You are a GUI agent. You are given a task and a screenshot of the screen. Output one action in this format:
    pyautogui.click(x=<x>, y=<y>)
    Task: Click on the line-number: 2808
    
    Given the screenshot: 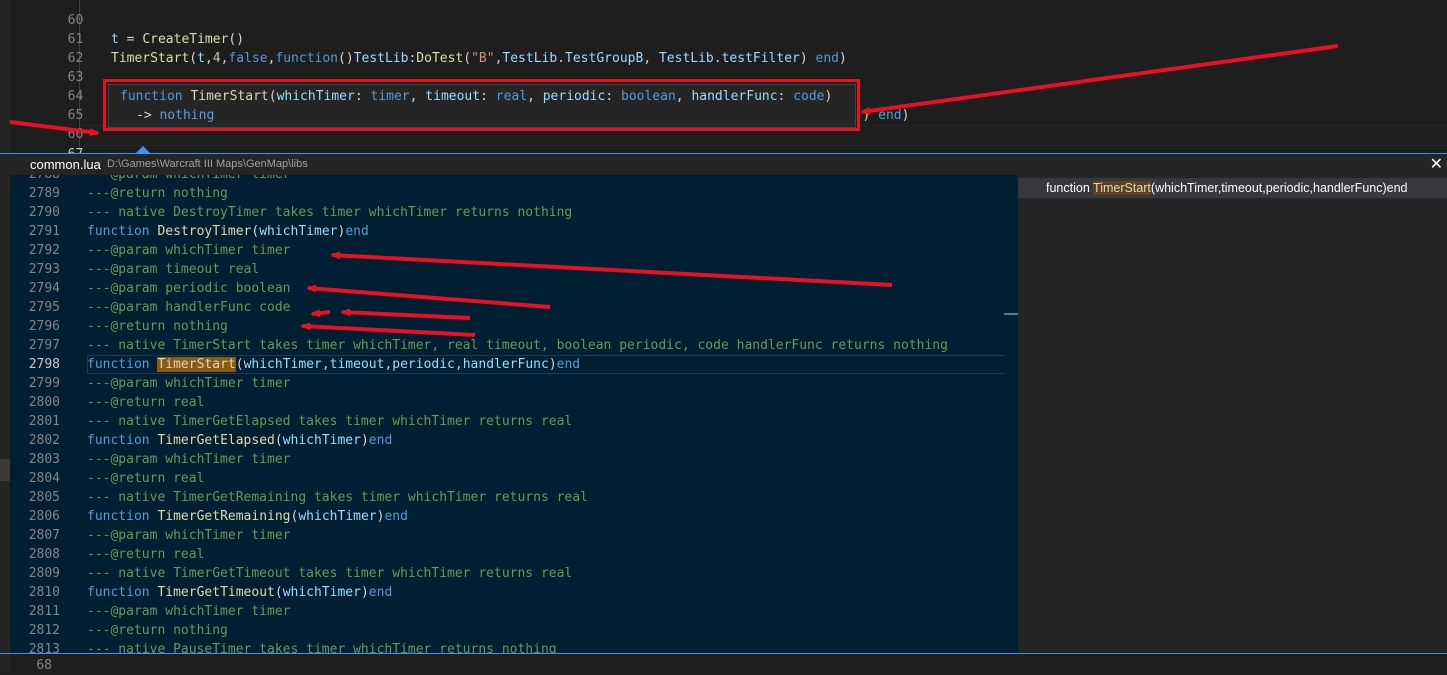 What is the action you would take?
    pyautogui.click(x=44, y=554)
    